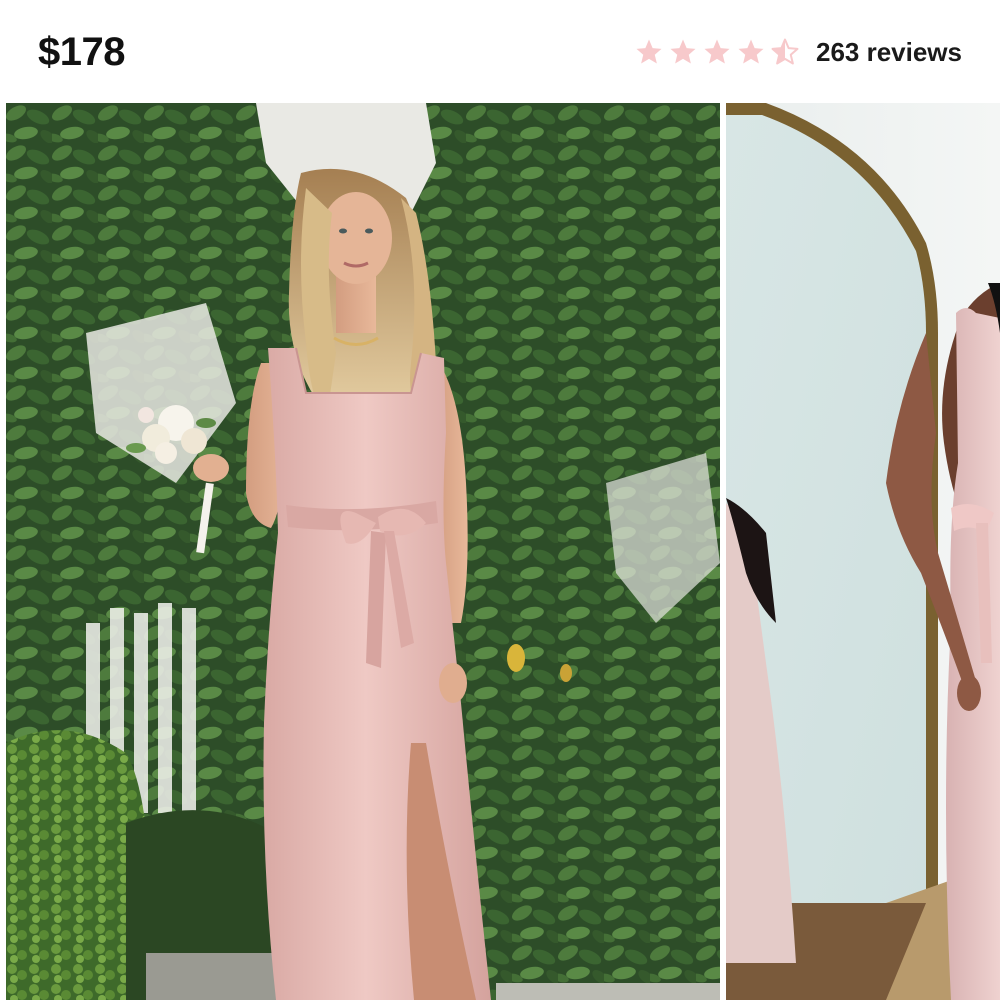  I want to click on rating-summary: 263 reviews, so click(798, 52).